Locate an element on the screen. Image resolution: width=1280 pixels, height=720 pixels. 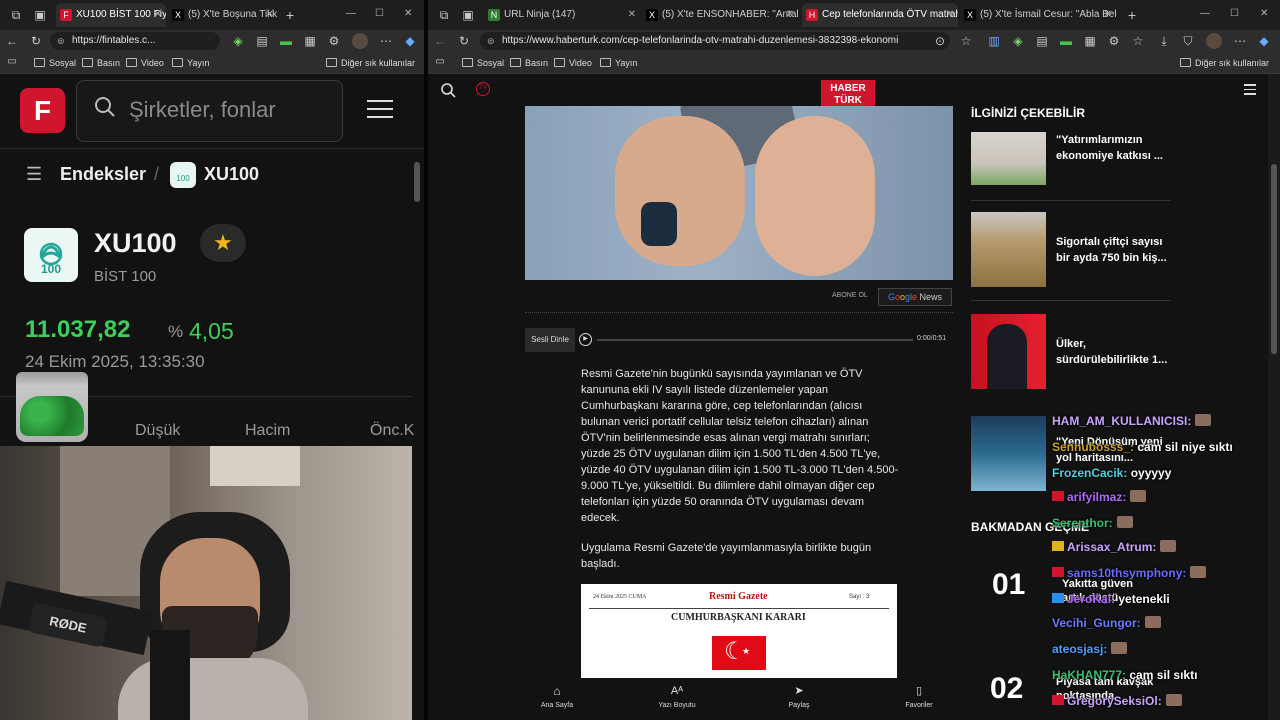
chat-username: arifyilmaz: is located at coordinates (1096, 497).